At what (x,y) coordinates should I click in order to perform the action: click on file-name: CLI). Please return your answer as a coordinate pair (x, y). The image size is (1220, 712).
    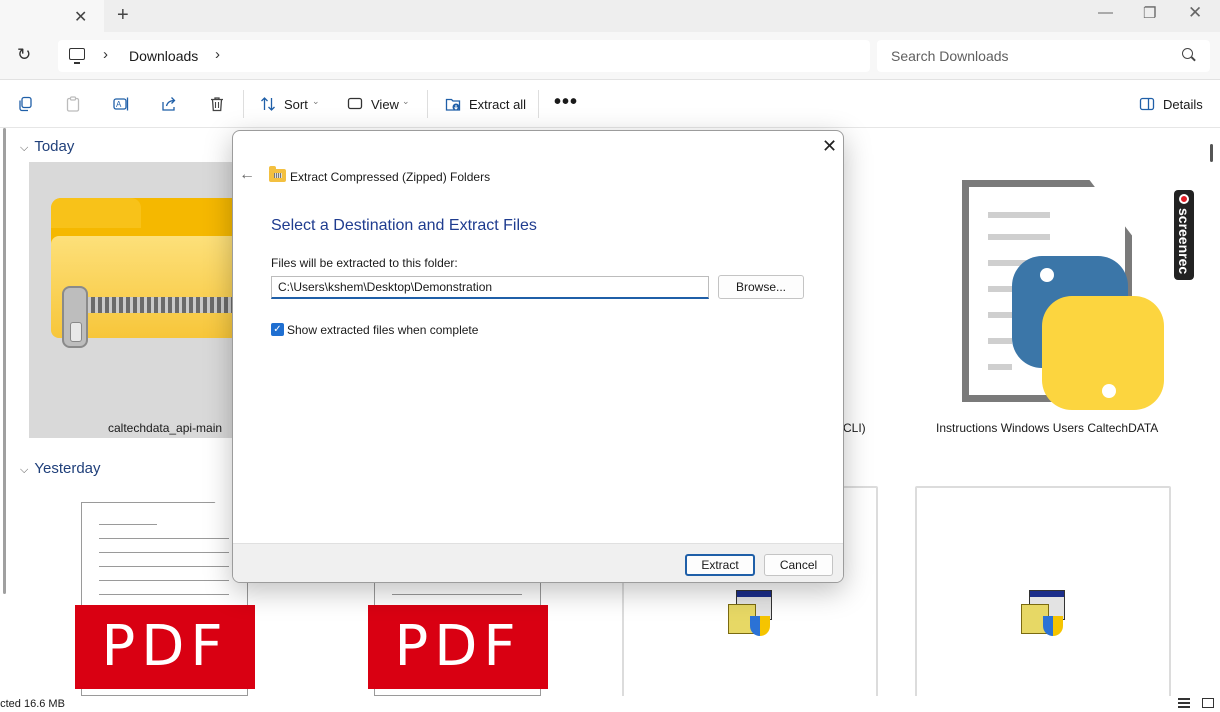
    Looking at the image, I should click on (854, 428).